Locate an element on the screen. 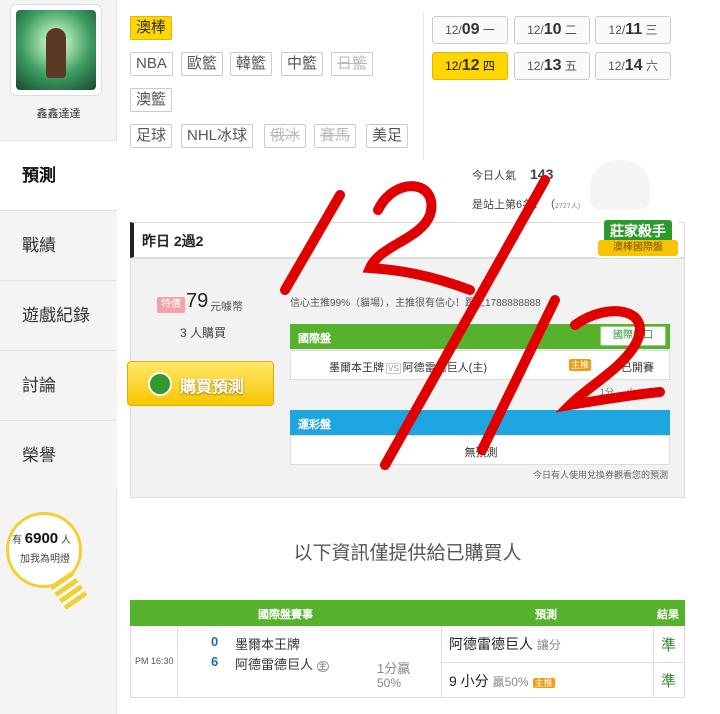  lottery-row: 無預測 is located at coordinates (480, 450).